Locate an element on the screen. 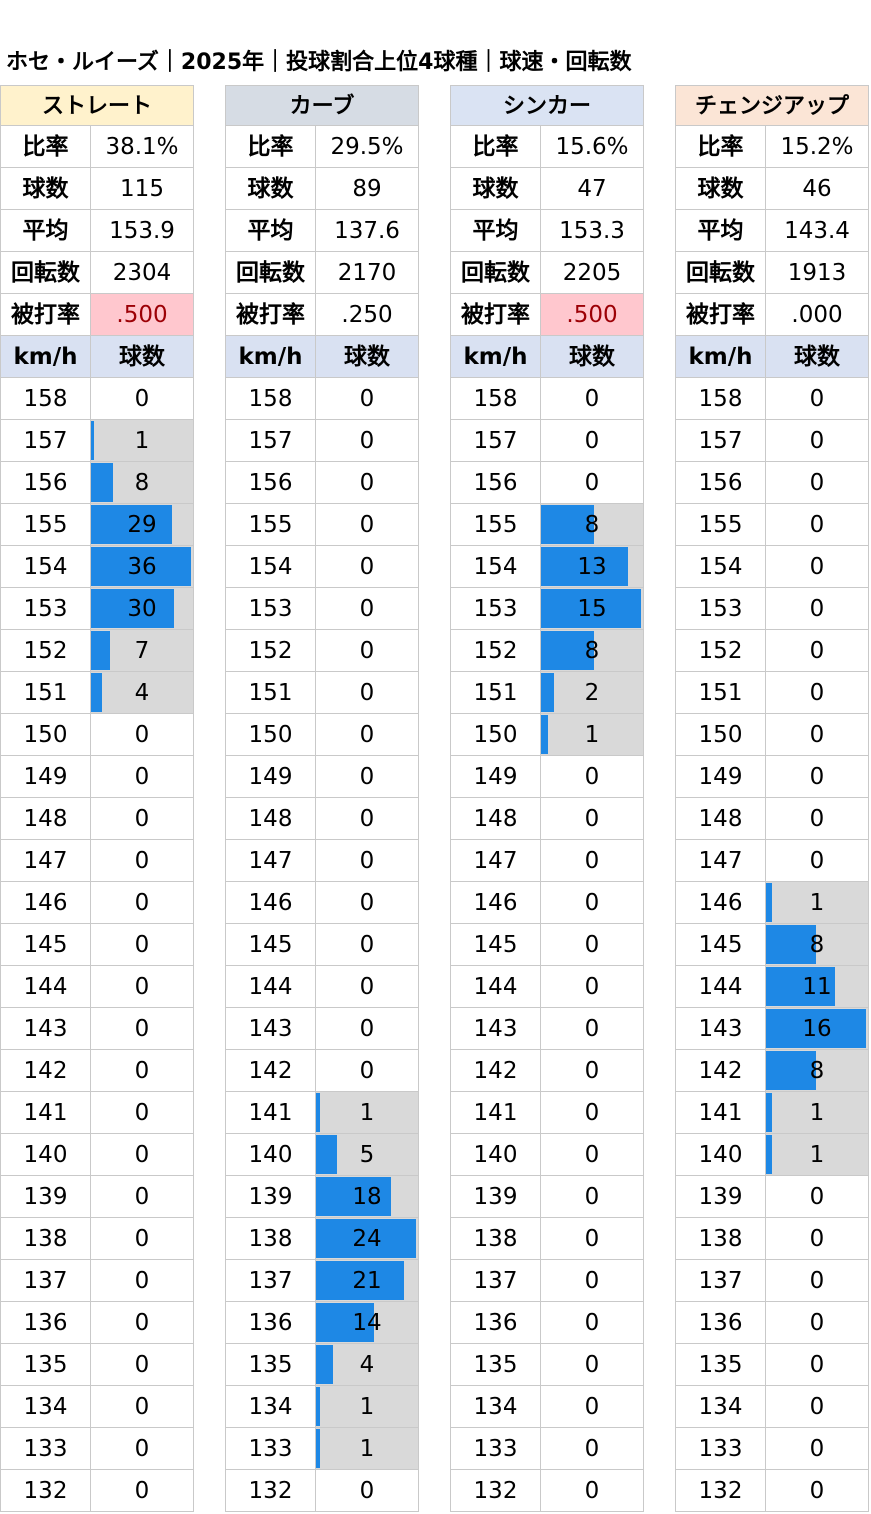 The image size is (871, 1514). speed-row: 137 21 is located at coordinates (322, 1281).